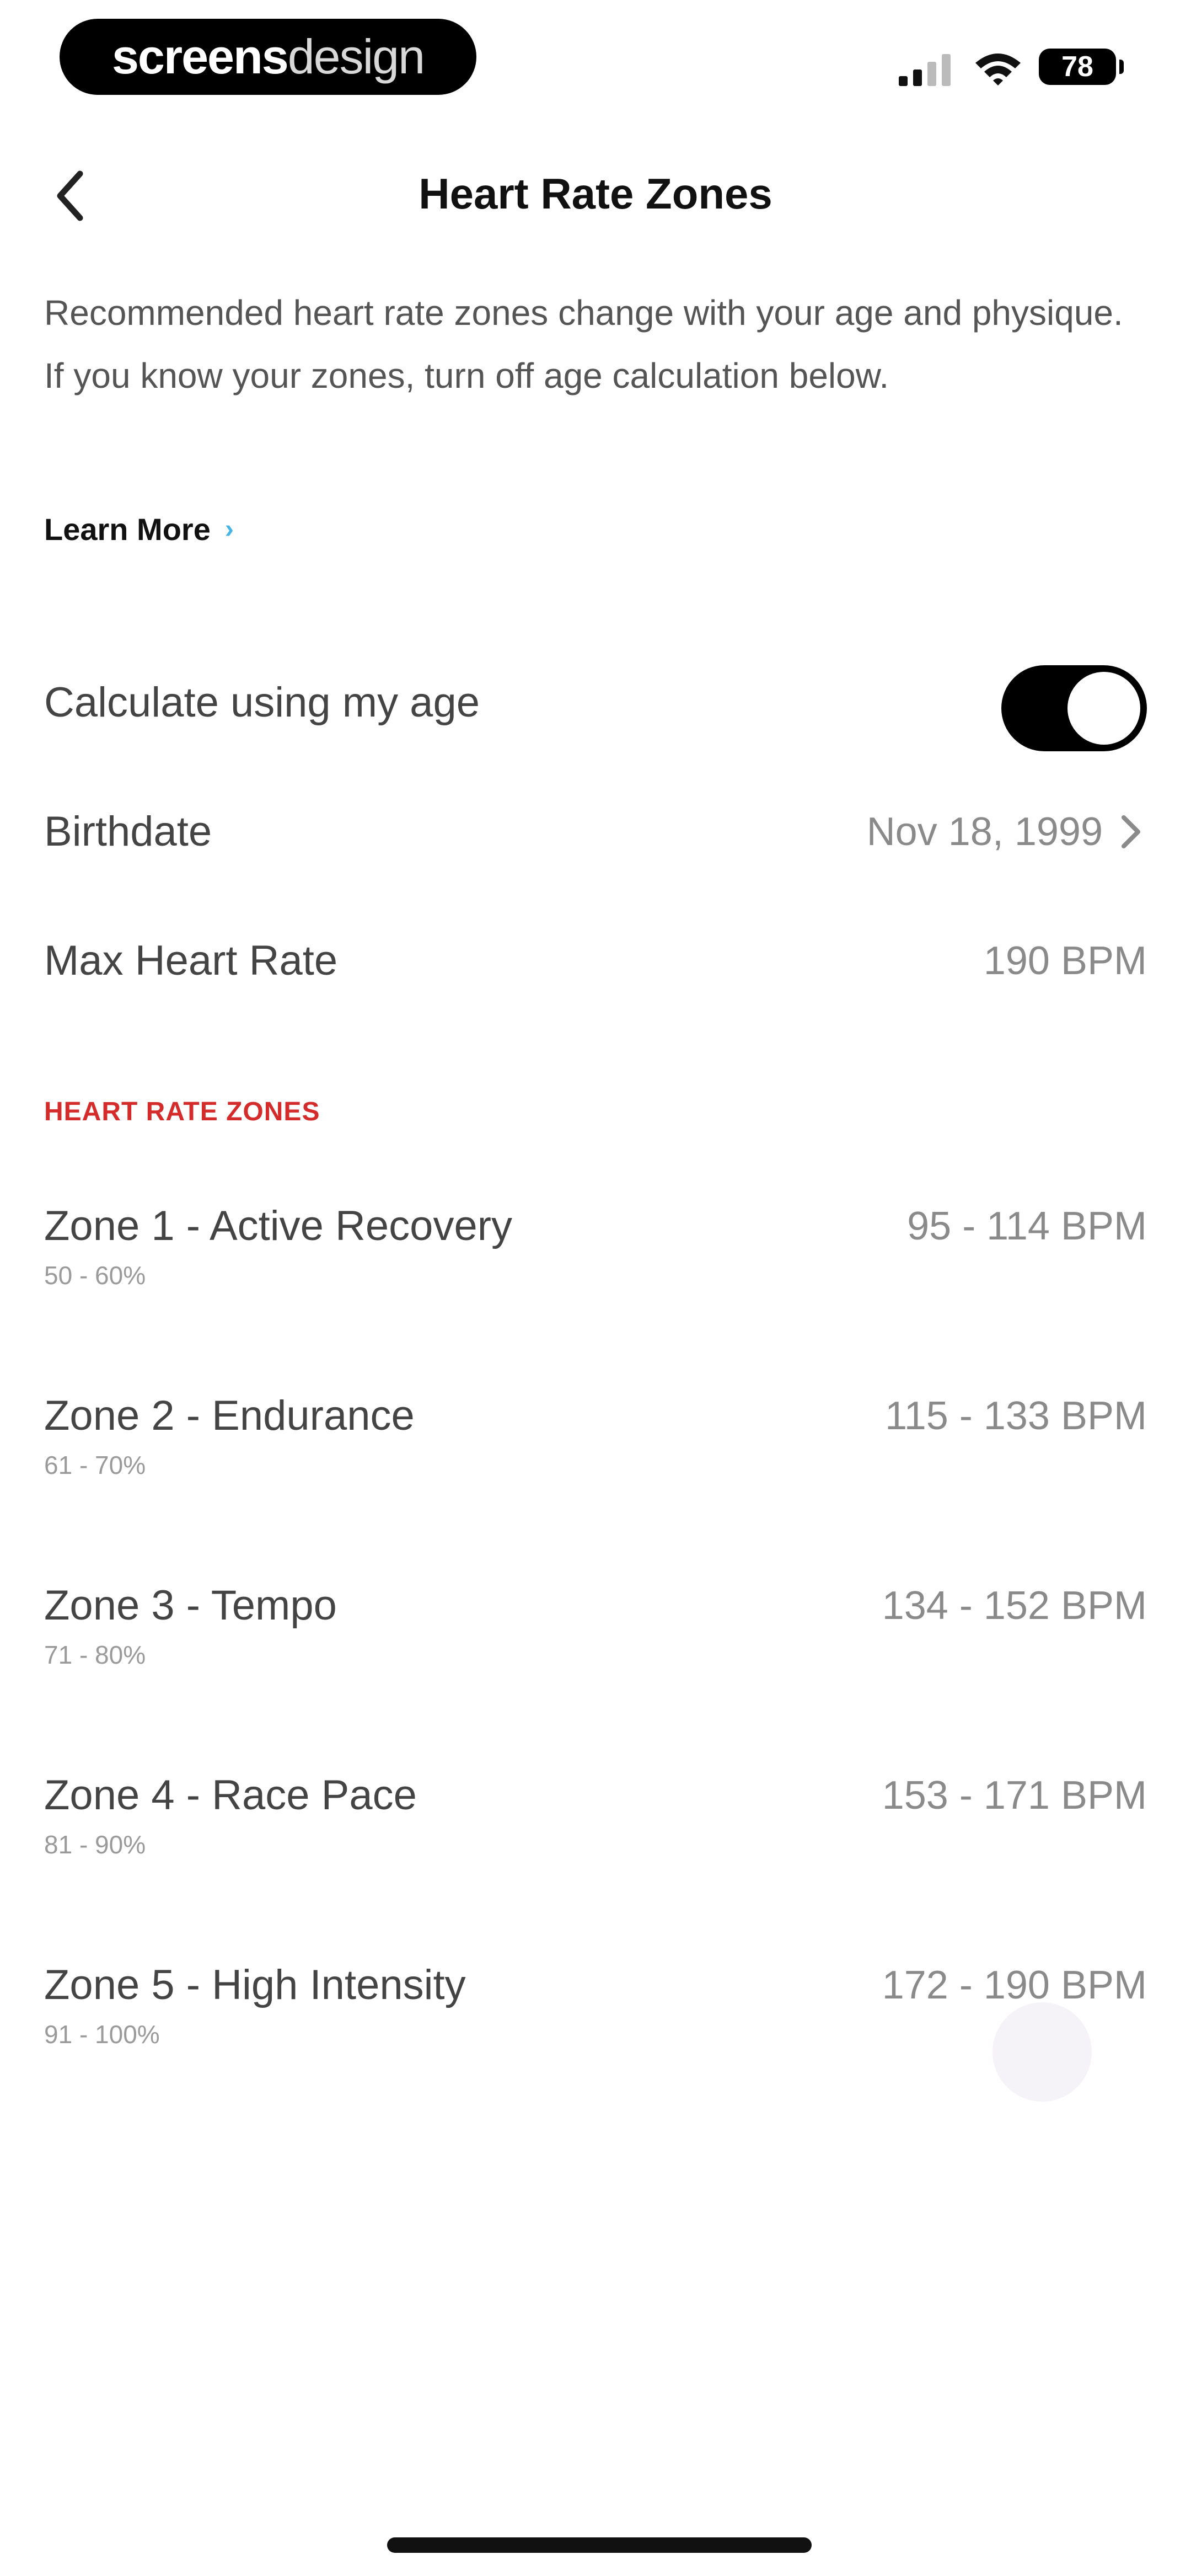 This screenshot has height=2576, width=1191. I want to click on page-title: Heart Rate Zones, so click(595, 193).